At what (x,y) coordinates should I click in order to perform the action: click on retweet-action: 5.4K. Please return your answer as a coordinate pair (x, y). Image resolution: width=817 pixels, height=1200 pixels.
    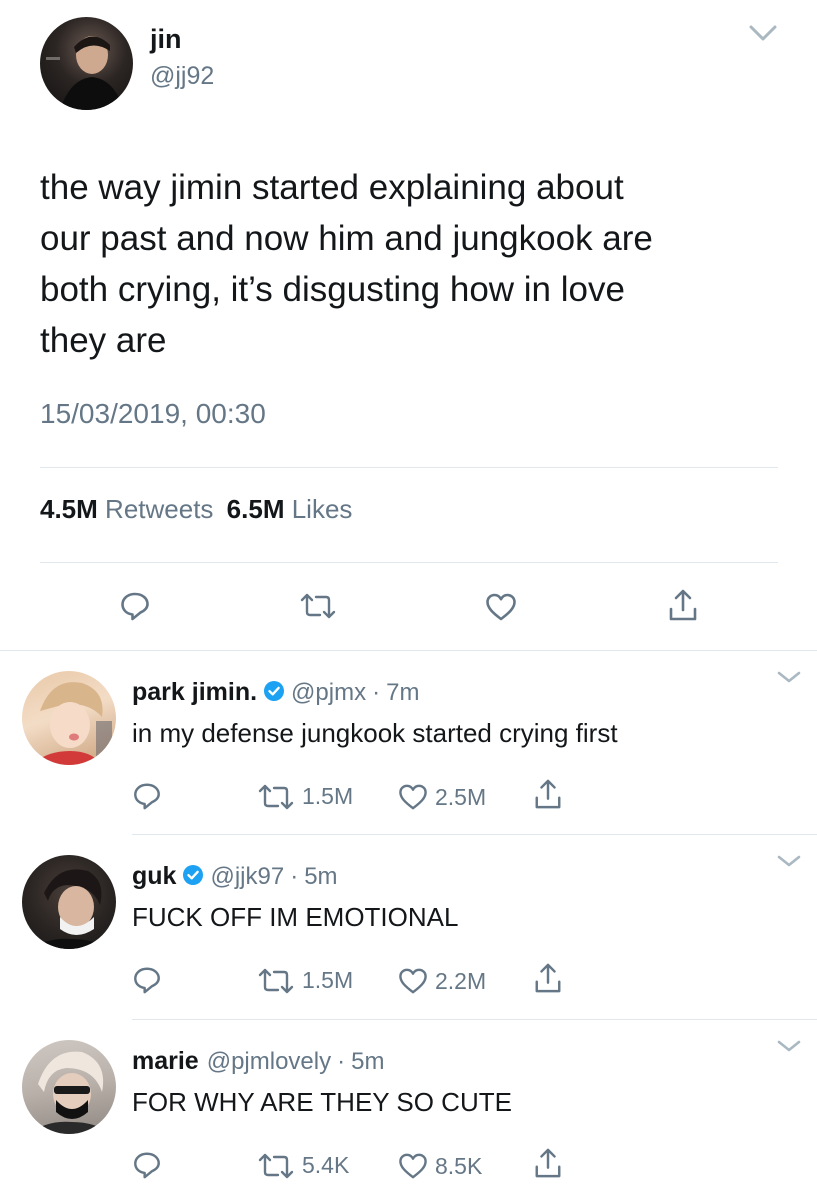
    Looking at the image, I should click on (303, 1165).